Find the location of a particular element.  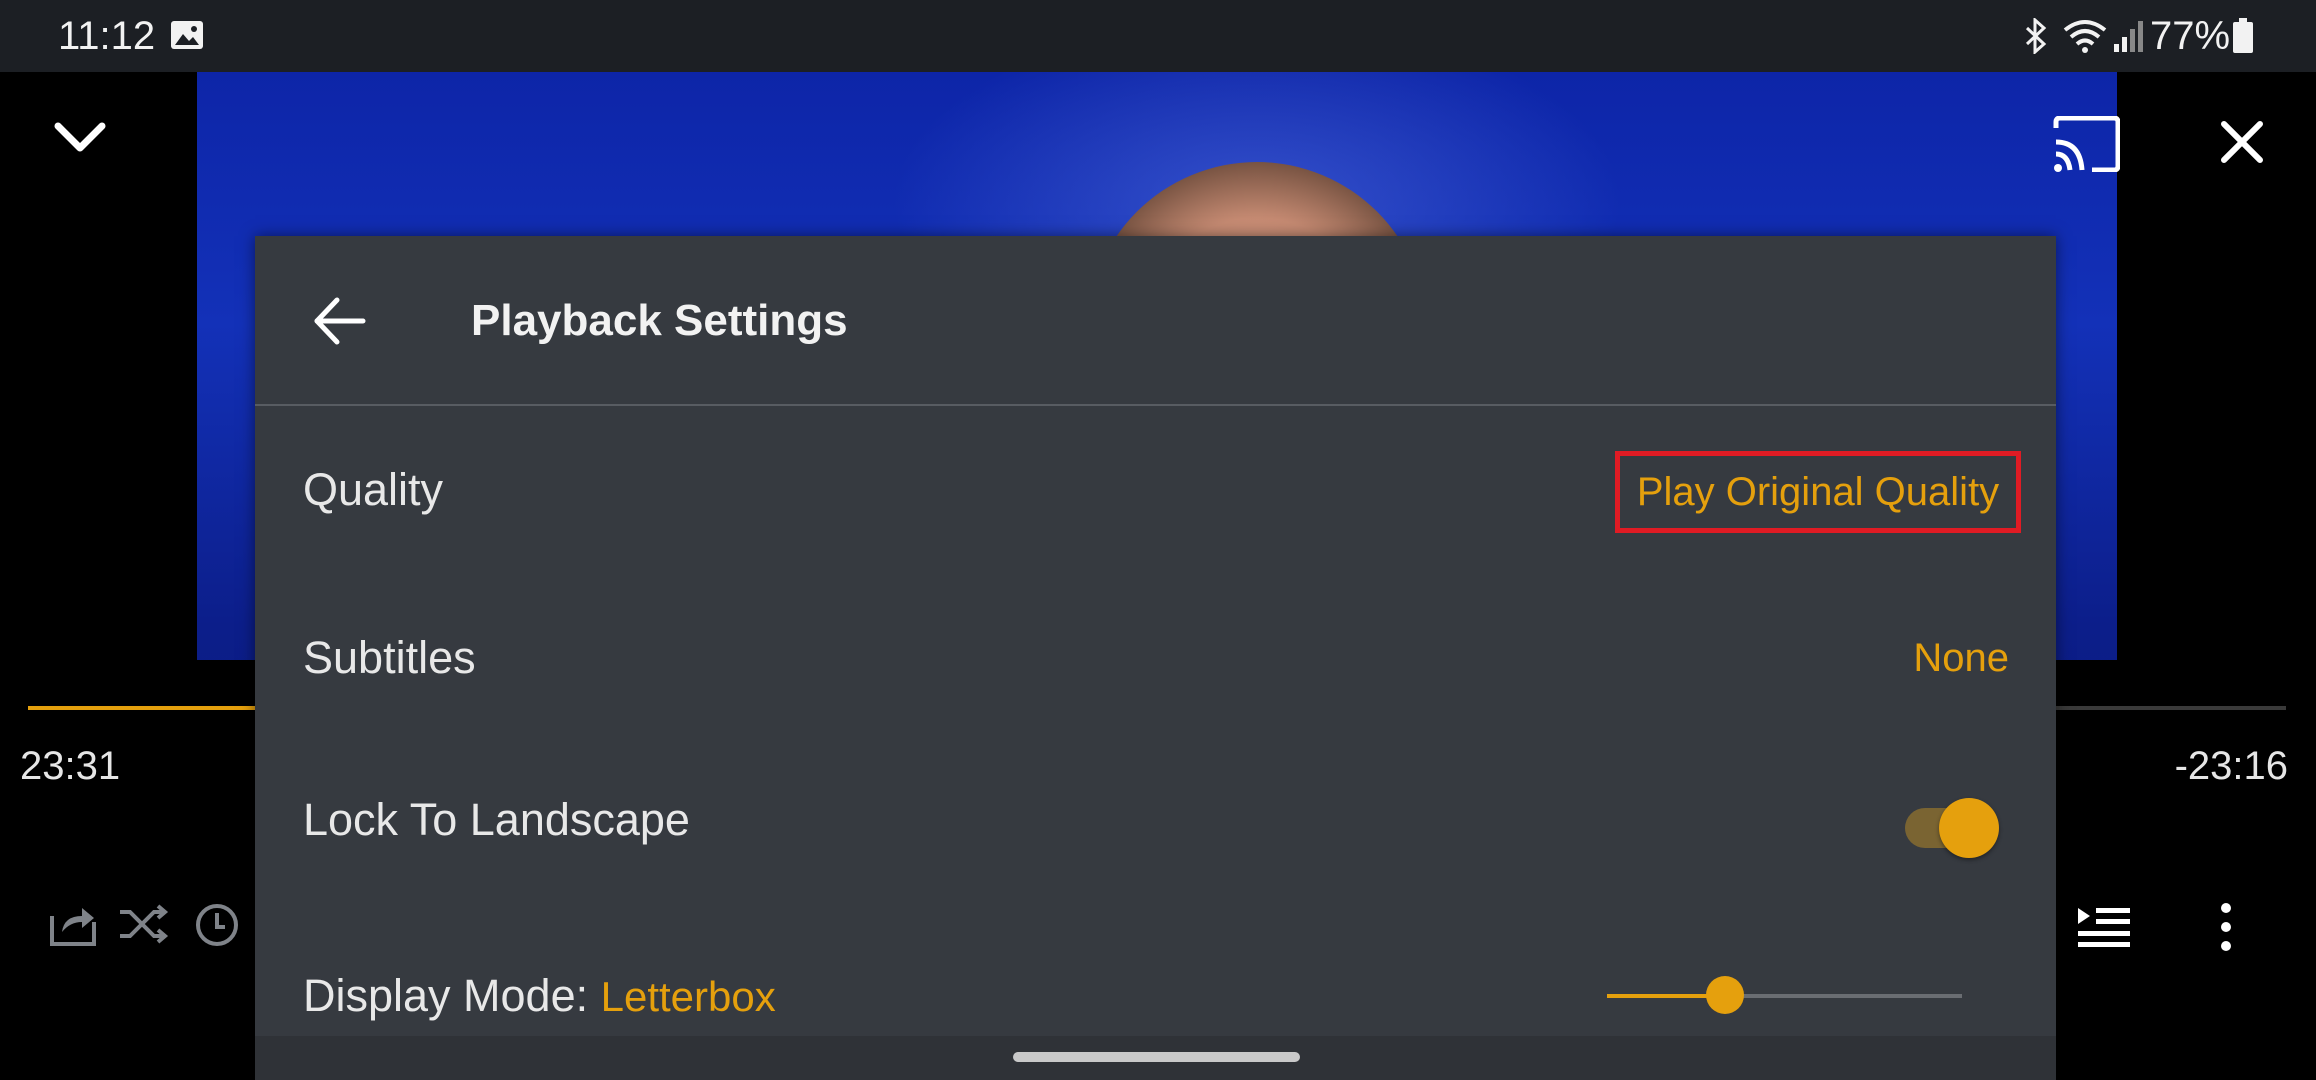

share-icon is located at coordinates (73, 927).